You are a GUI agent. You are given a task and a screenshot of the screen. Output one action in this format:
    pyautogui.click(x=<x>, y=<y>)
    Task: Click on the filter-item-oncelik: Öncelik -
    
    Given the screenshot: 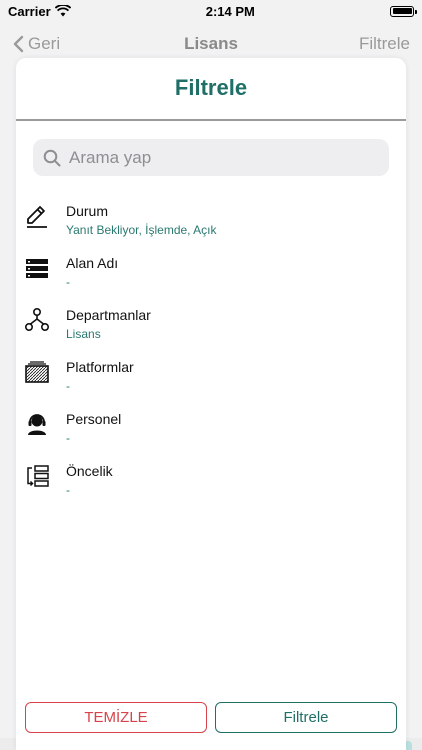 What is the action you would take?
    pyautogui.click(x=211, y=484)
    